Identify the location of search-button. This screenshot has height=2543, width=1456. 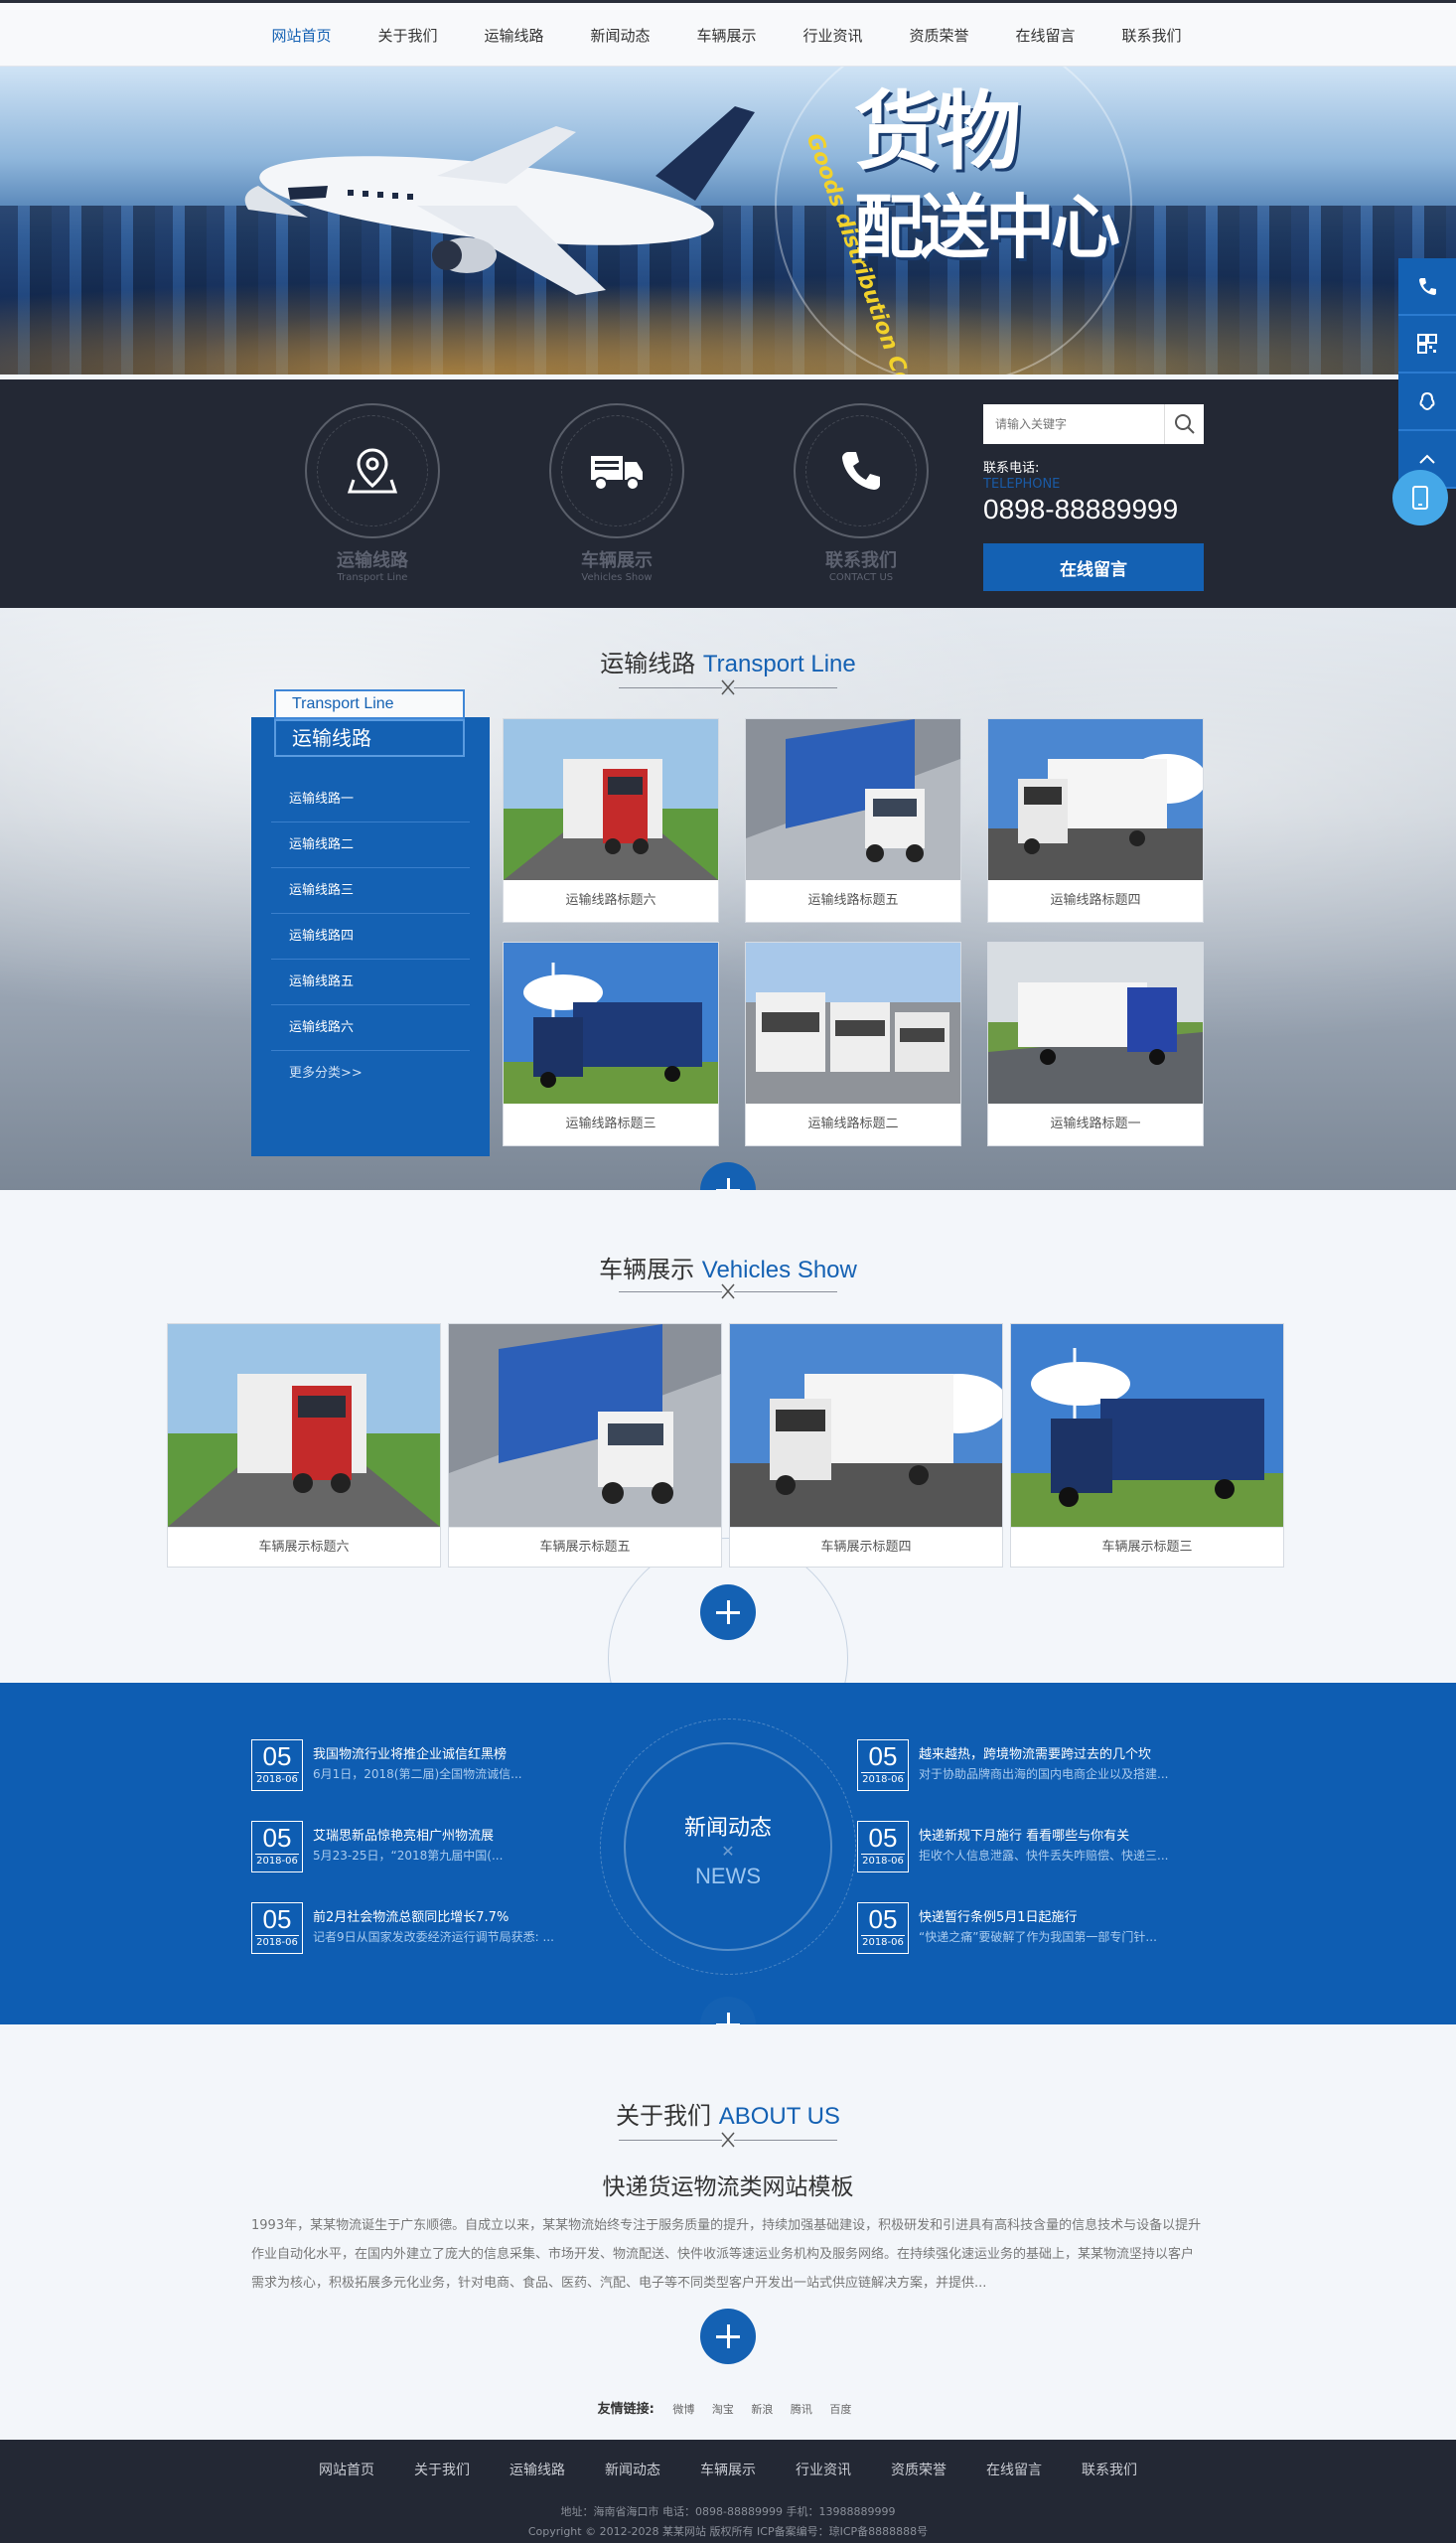
(1184, 424).